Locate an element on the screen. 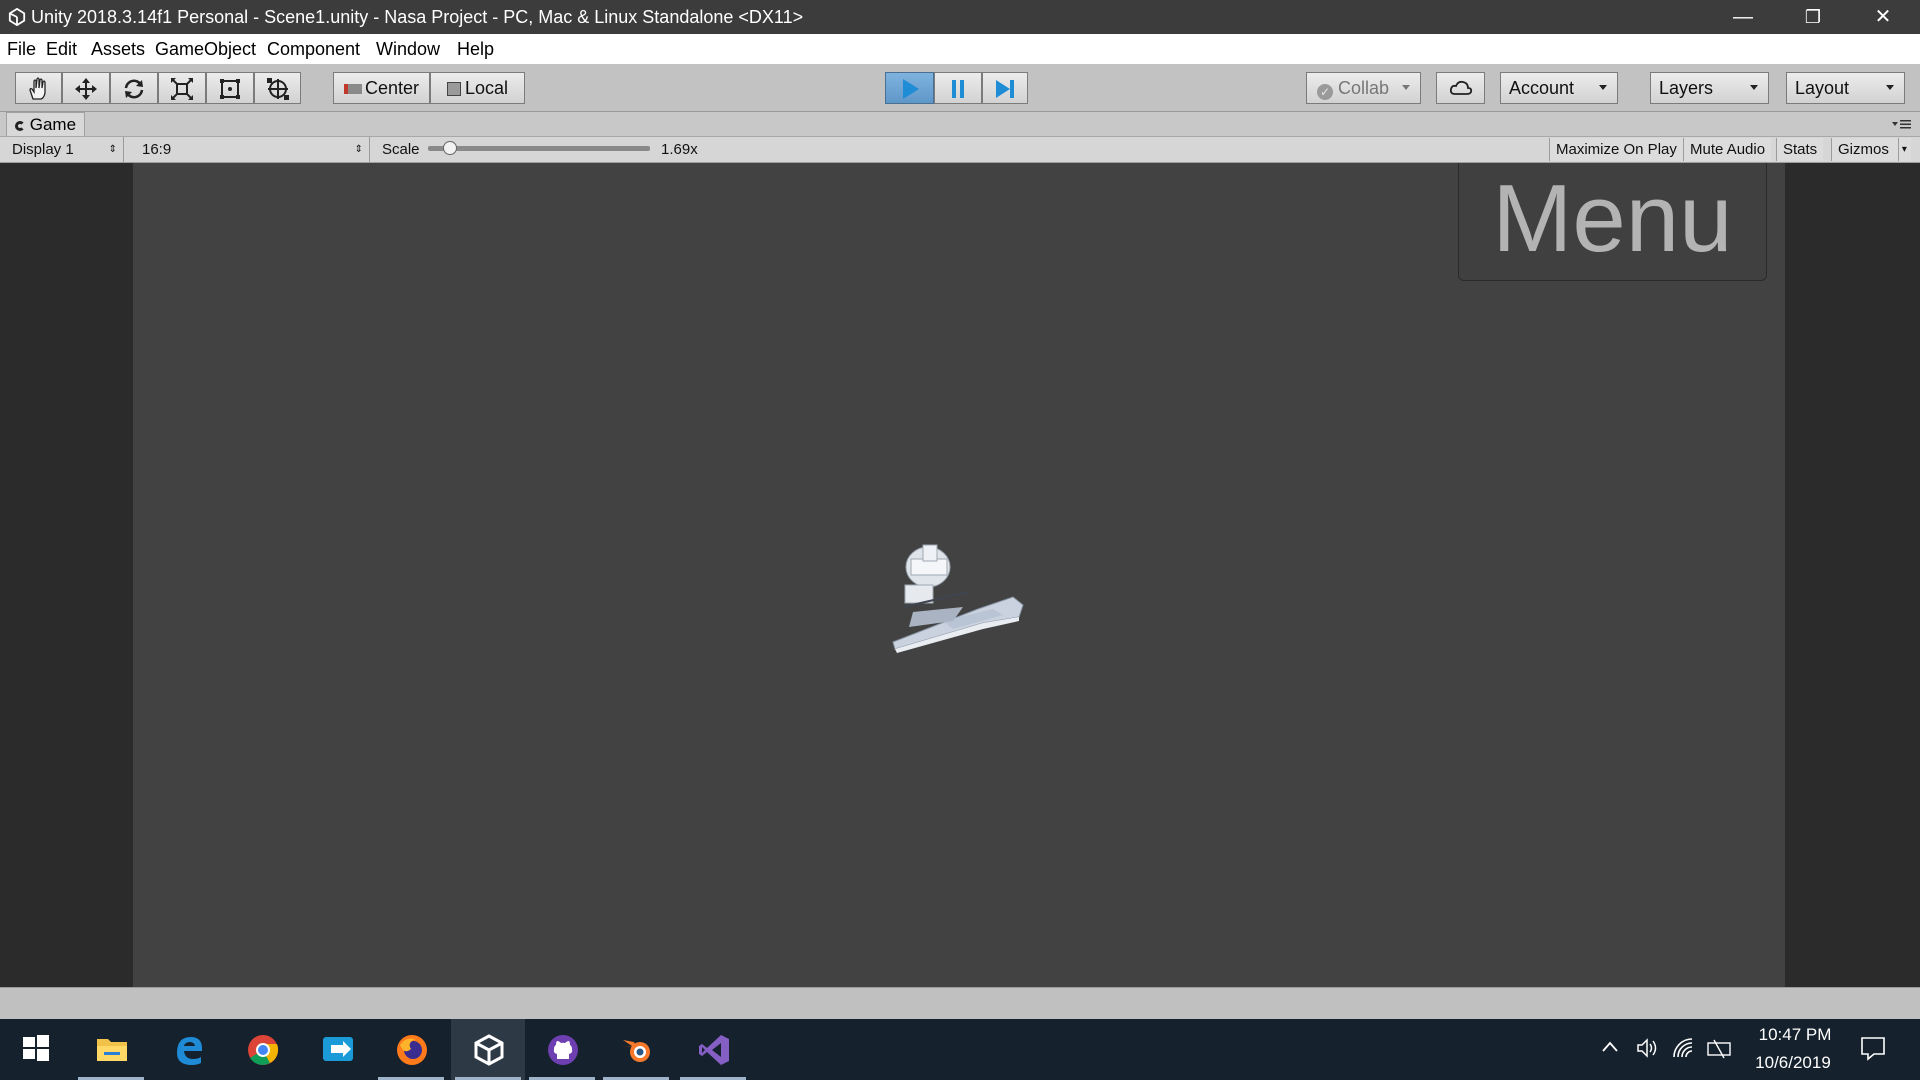 The image size is (1920, 1080). scale-tool-button is located at coordinates (182, 88).